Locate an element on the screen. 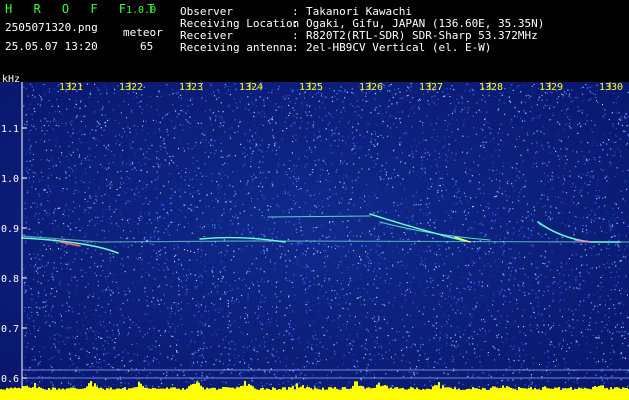 The height and width of the screenshot is (400, 629). y-tick-label: 0.7 is located at coordinates (10, 329).